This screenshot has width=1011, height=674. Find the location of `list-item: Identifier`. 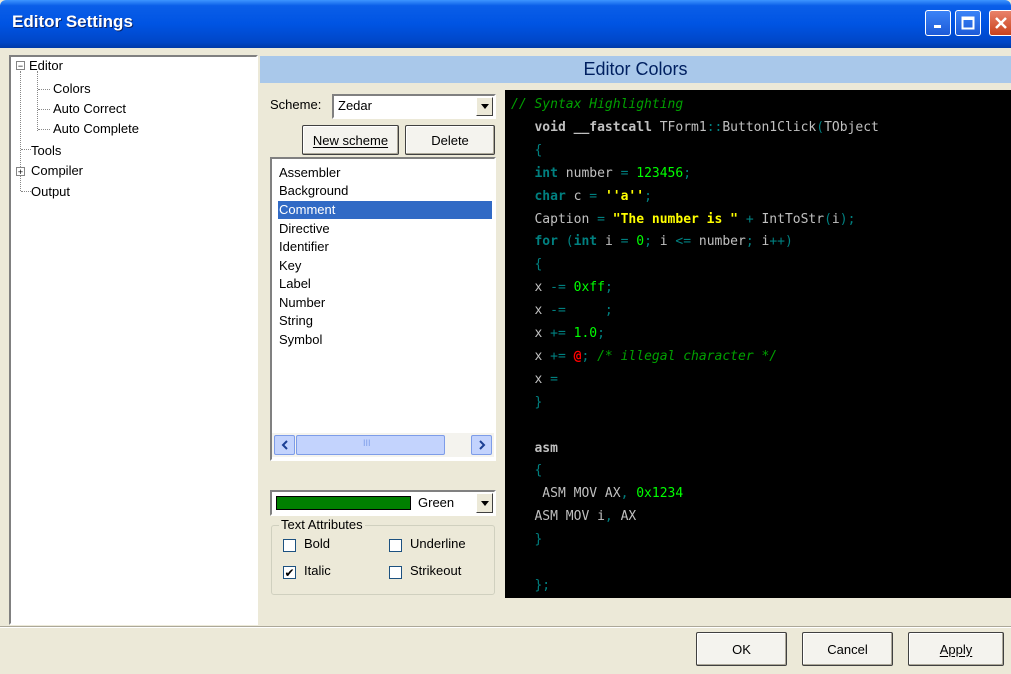

list-item: Identifier is located at coordinates (385, 247).